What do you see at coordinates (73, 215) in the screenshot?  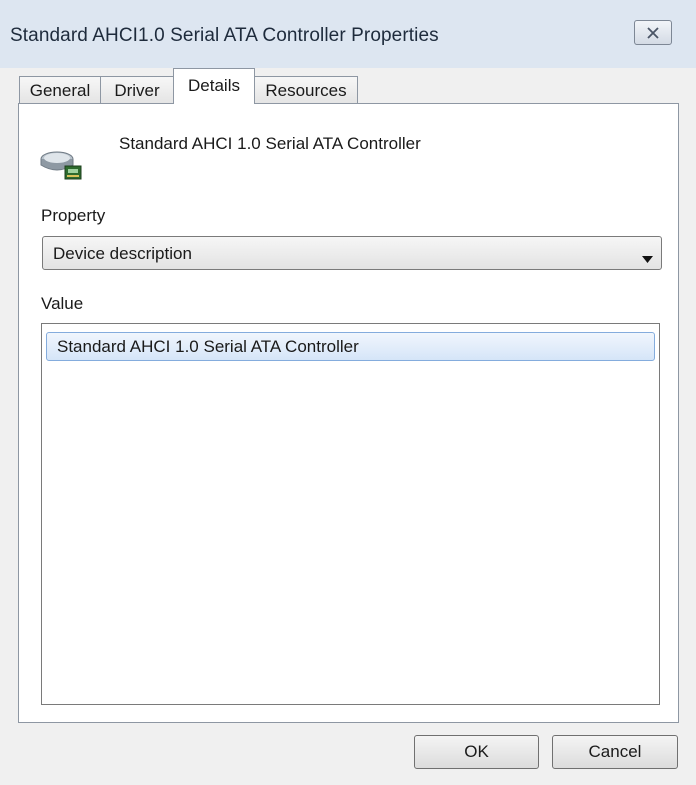 I see `property-label: Property` at bounding box center [73, 215].